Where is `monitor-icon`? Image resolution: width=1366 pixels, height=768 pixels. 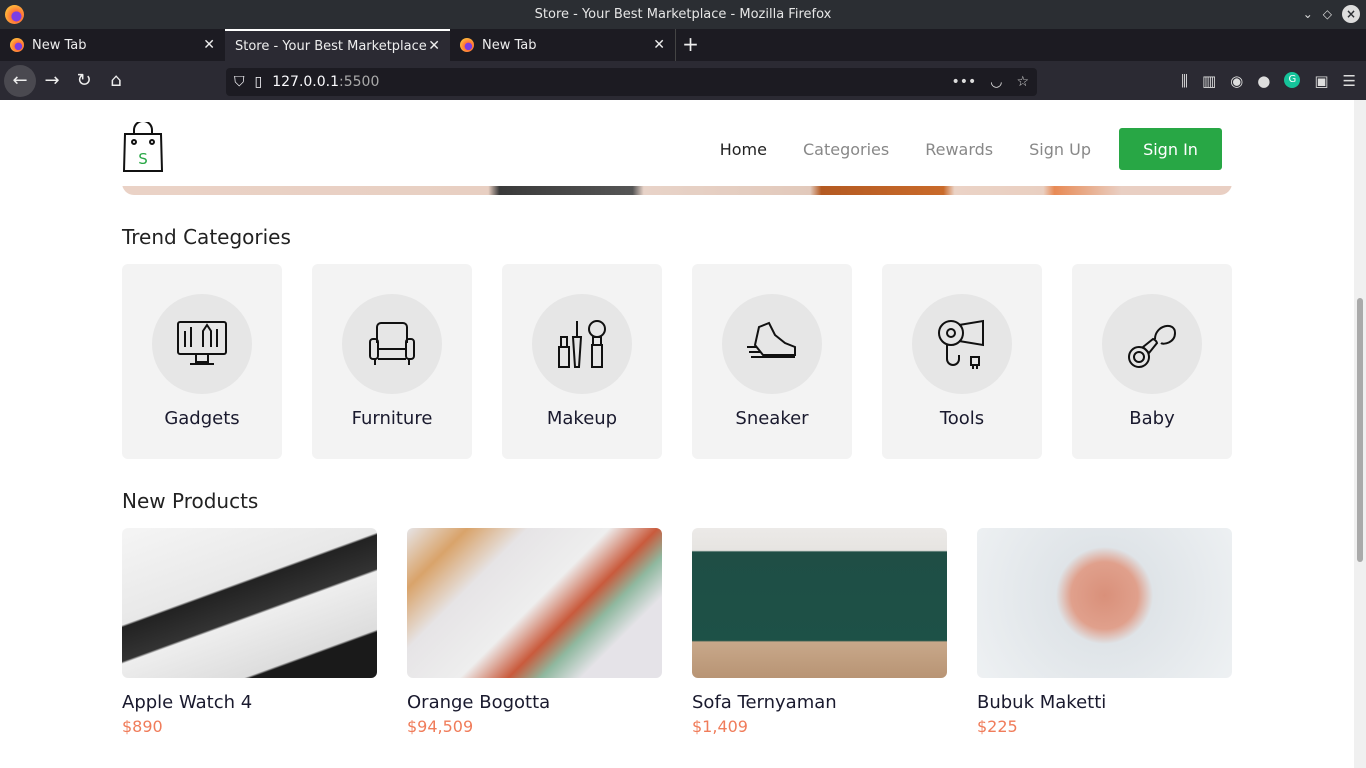
monitor-icon is located at coordinates (202, 343).